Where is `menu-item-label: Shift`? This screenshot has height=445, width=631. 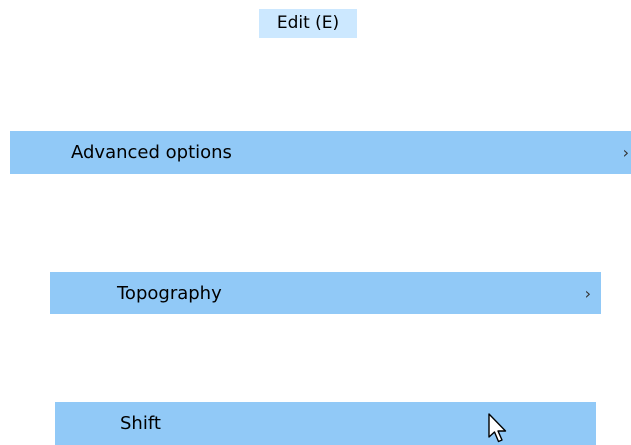
menu-item-label: Shift is located at coordinates (140, 423).